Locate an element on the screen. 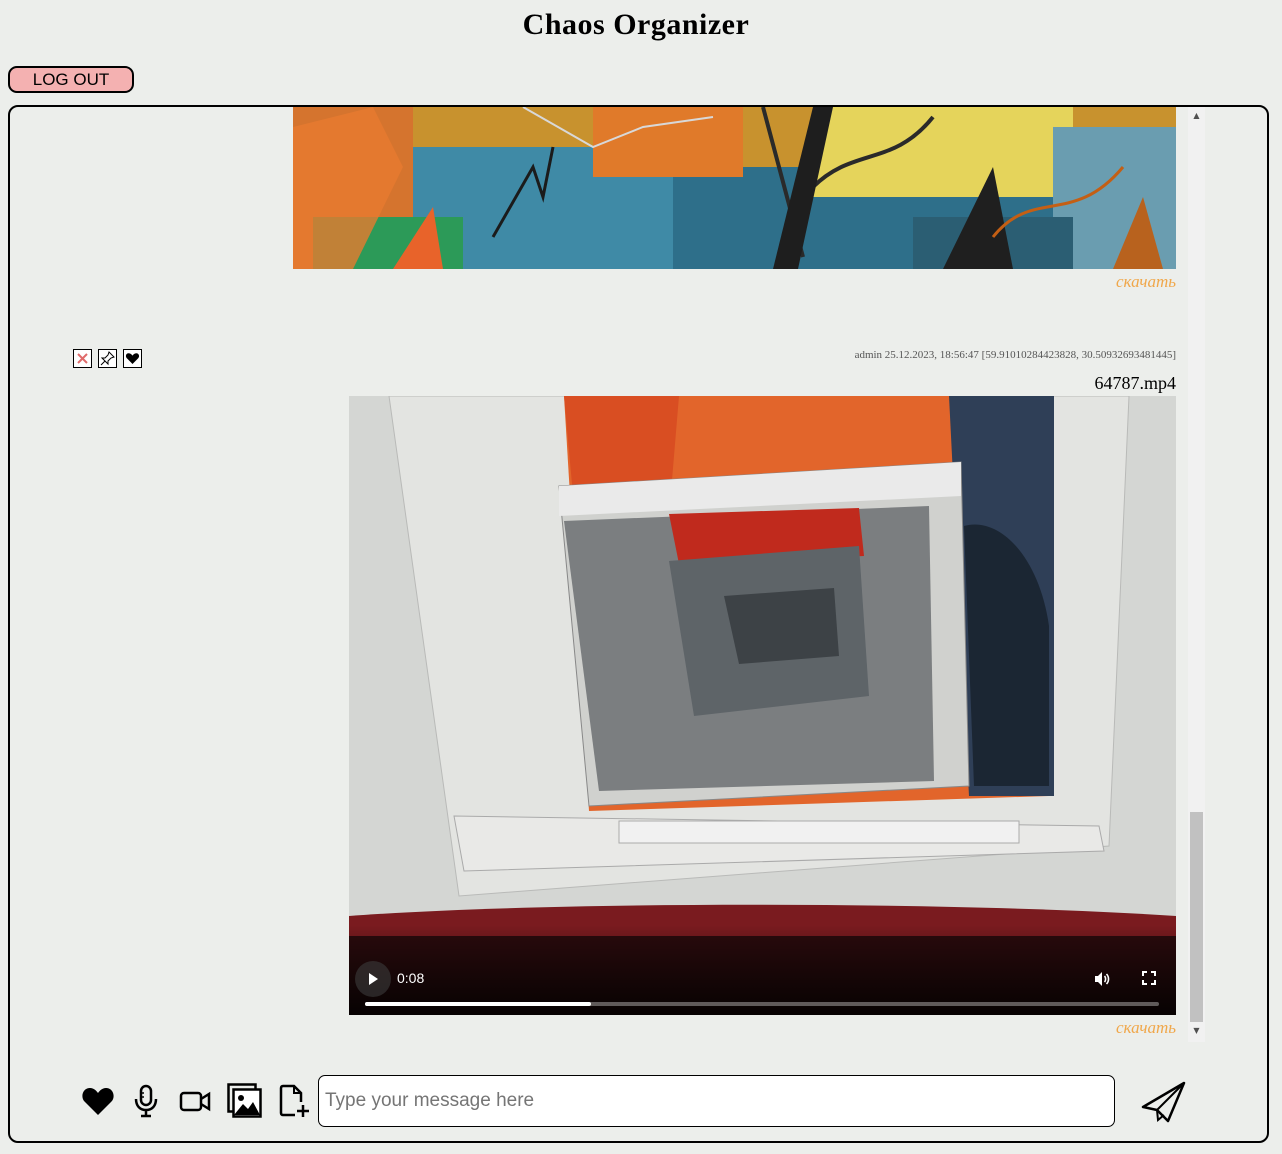 The image size is (1282, 1154). video-progress-fill is located at coordinates (478, 1004).